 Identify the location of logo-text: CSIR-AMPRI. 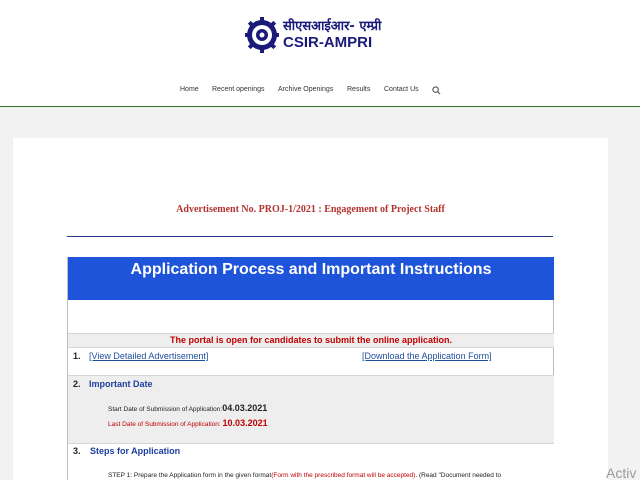
(328, 42).